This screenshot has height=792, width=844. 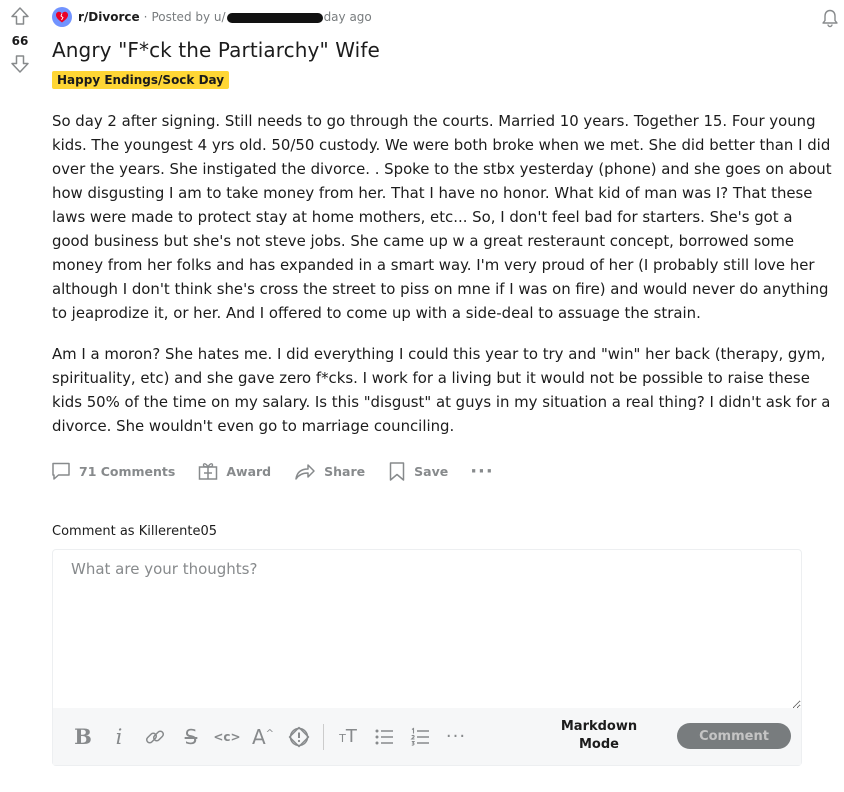 I want to click on award-button: Award, so click(x=234, y=471).